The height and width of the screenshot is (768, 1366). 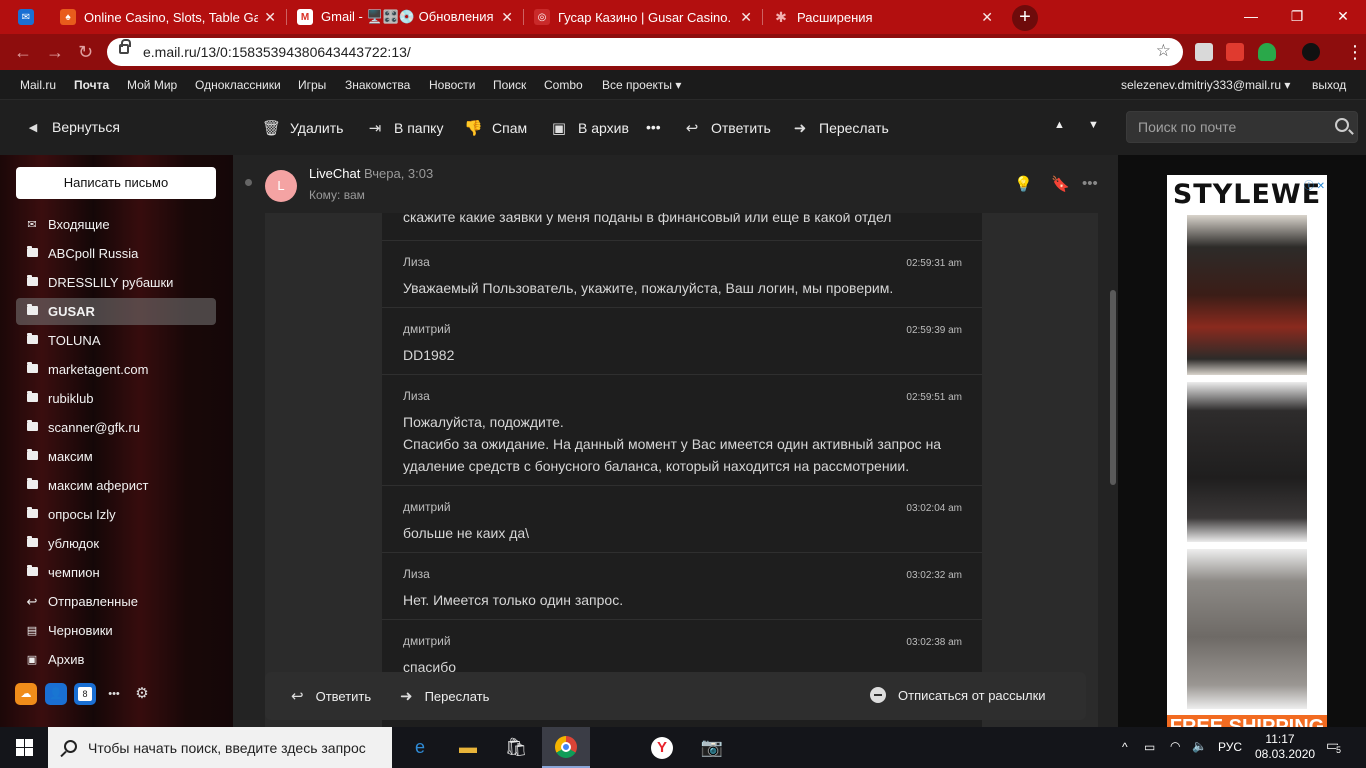 I want to click on battery-icon: ▭, so click(x=1149, y=747).